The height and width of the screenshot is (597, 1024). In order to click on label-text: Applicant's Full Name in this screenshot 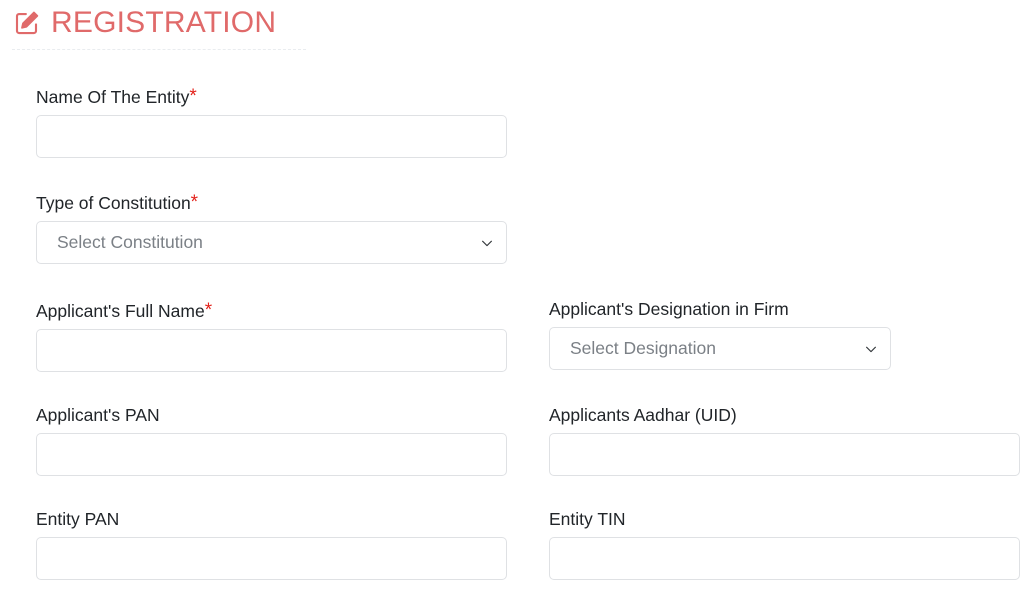, I will do `click(120, 311)`.